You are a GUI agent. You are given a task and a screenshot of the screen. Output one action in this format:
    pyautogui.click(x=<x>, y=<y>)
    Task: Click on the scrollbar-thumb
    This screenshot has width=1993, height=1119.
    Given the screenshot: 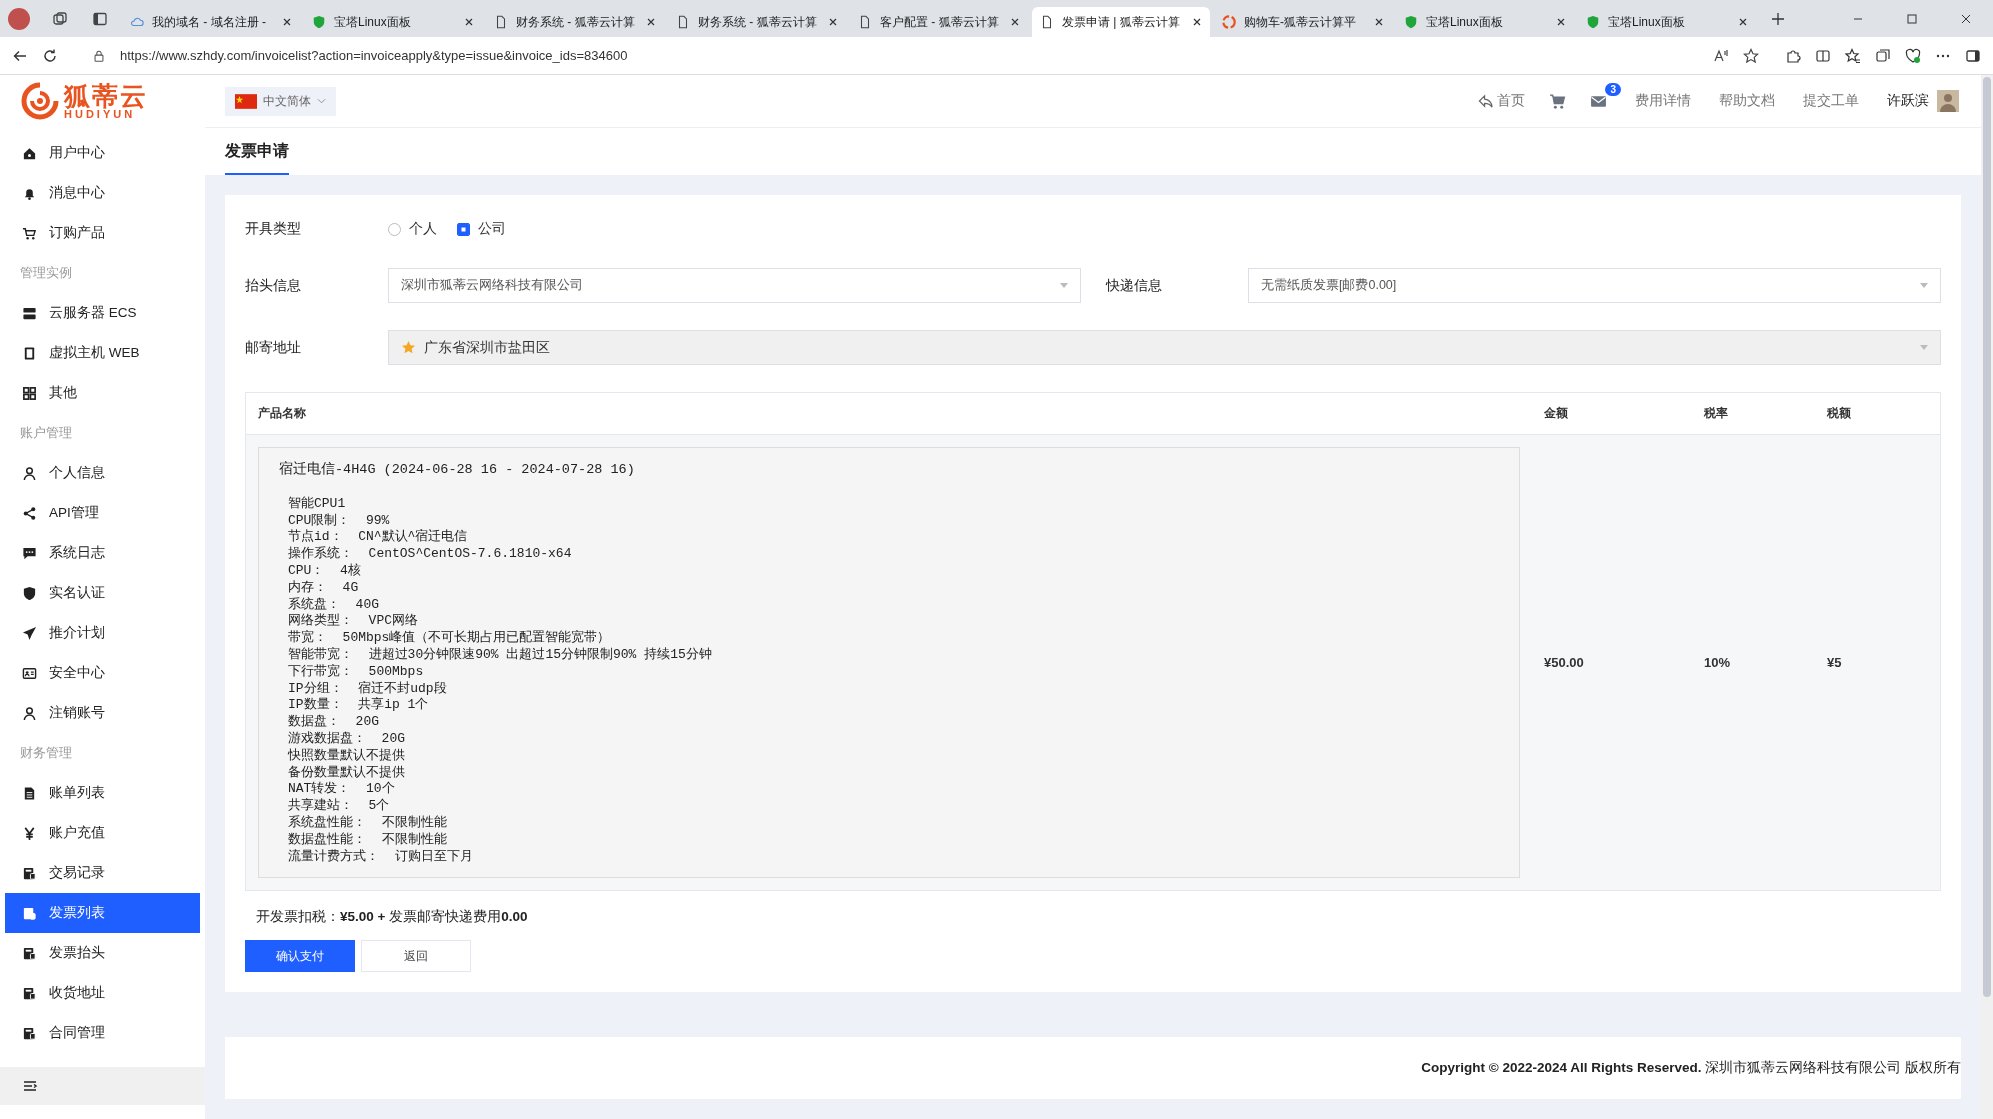 What is the action you would take?
    pyautogui.click(x=1987, y=537)
    